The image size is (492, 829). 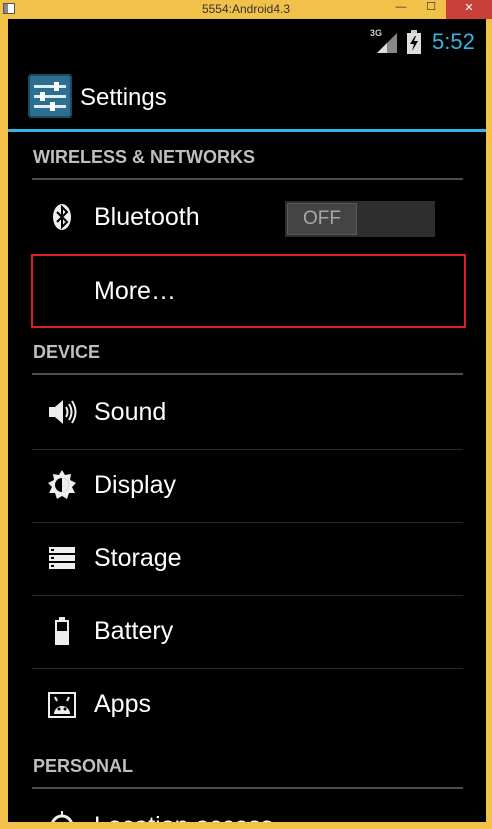 What do you see at coordinates (63, 412) in the screenshot?
I see `speaker-icon` at bounding box center [63, 412].